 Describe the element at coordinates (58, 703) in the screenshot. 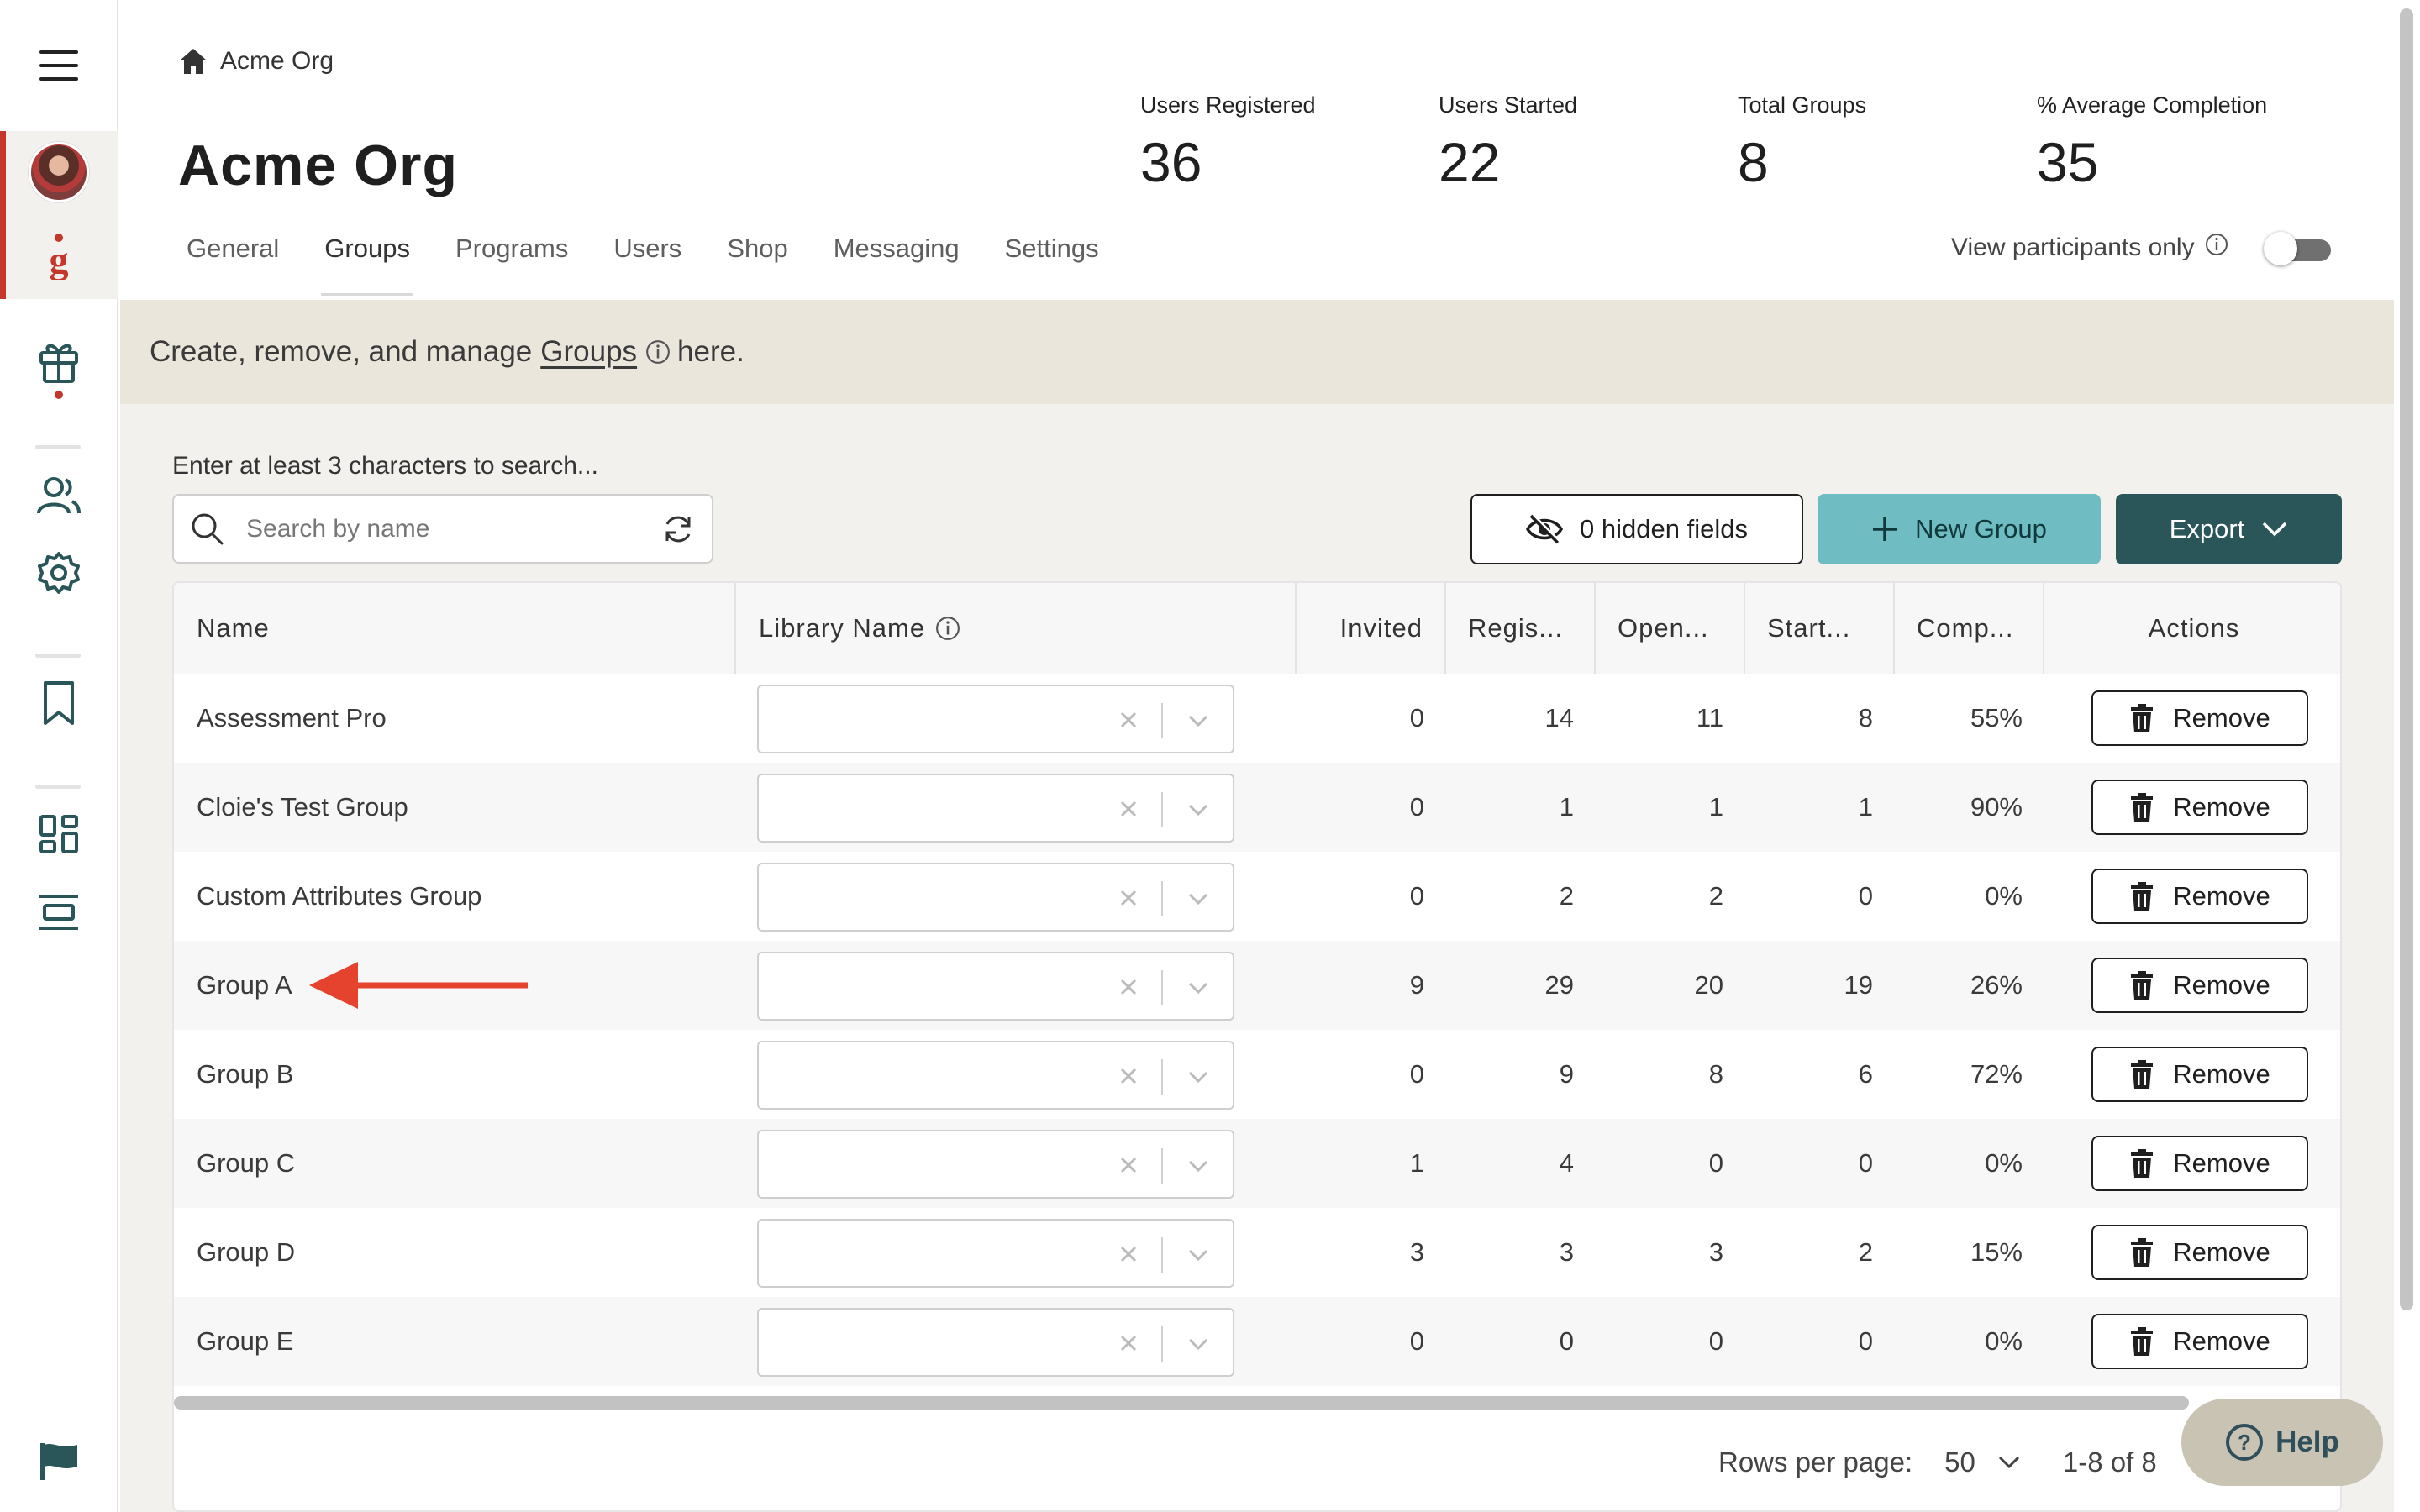

I see `bookmark-icon` at that location.